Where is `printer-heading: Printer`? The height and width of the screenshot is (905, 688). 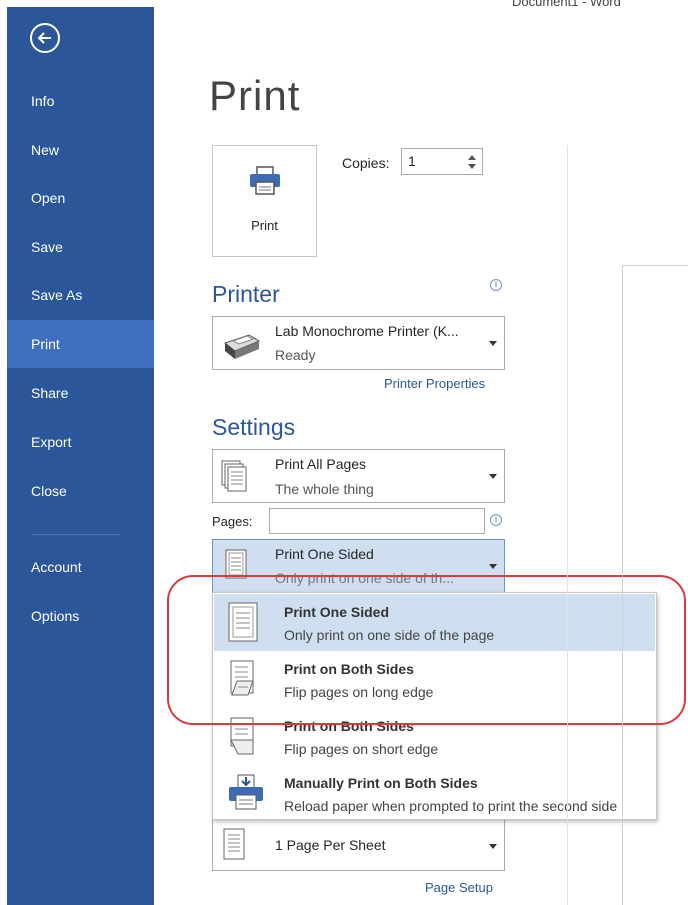 printer-heading: Printer is located at coordinates (246, 294).